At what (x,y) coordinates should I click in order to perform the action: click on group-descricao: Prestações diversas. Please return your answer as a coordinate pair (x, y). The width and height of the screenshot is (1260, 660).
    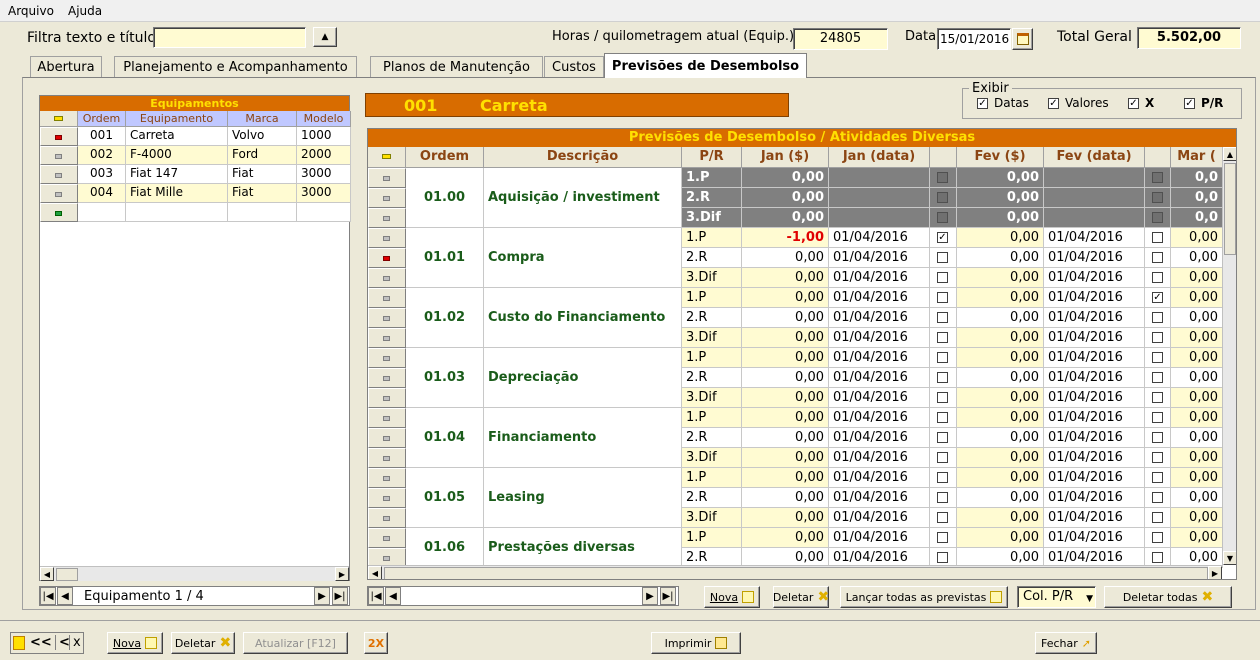
    Looking at the image, I should click on (583, 548).